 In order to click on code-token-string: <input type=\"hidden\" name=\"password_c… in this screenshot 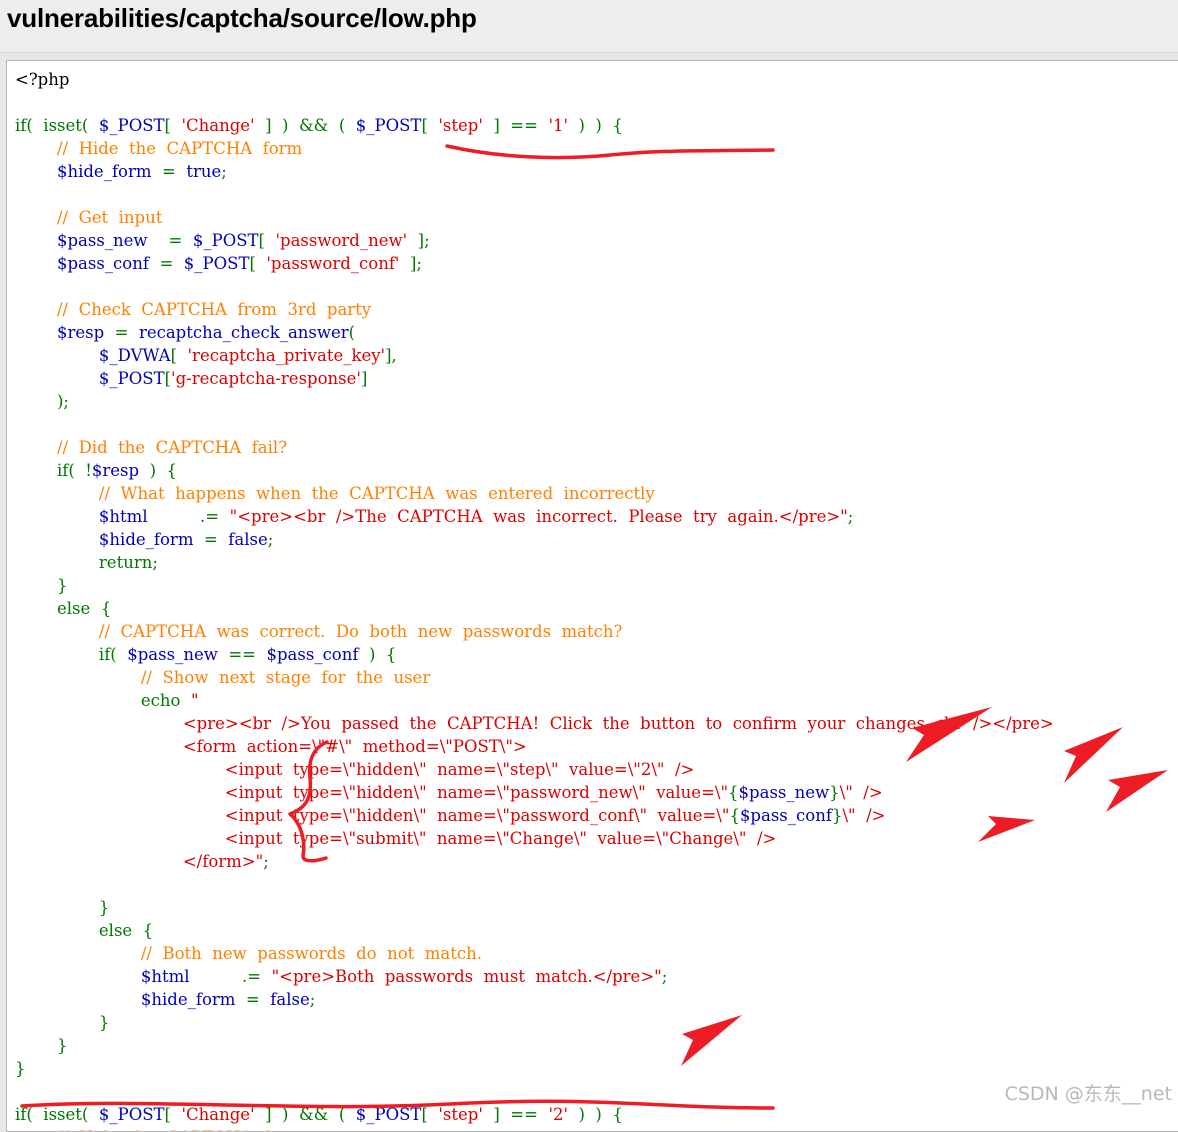, I will do `click(372, 815)`.